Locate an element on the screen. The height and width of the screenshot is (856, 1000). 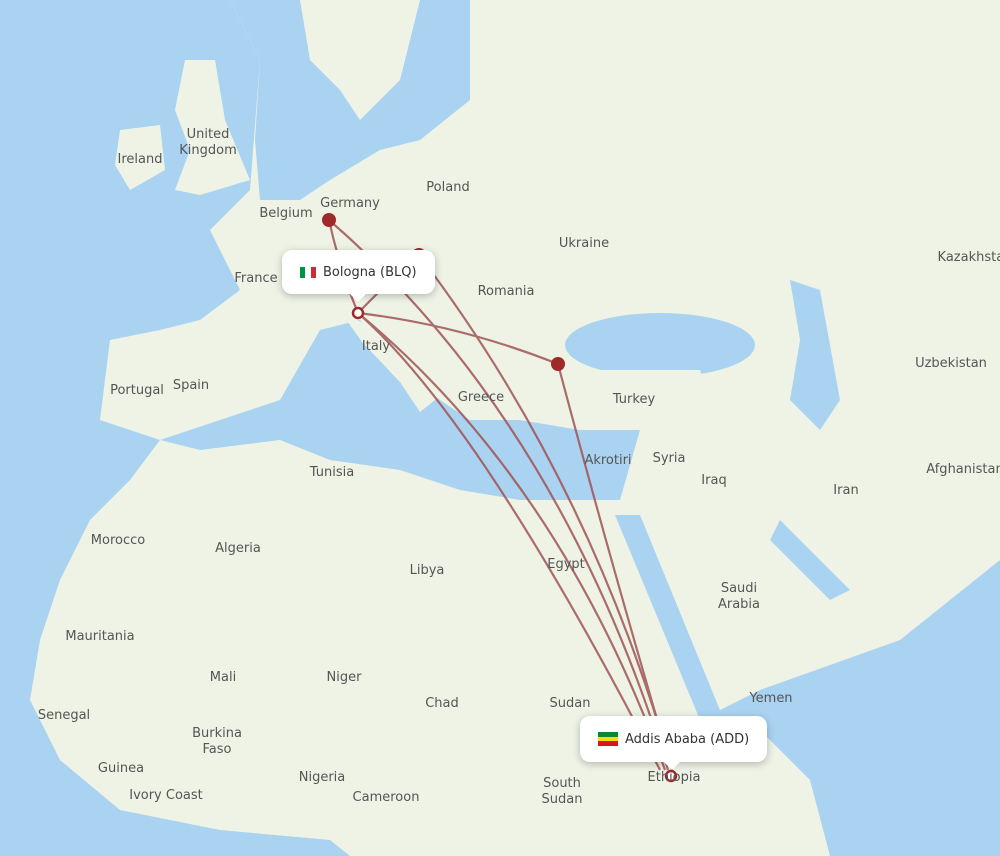
country-label: Afghanistan is located at coordinates (963, 469).